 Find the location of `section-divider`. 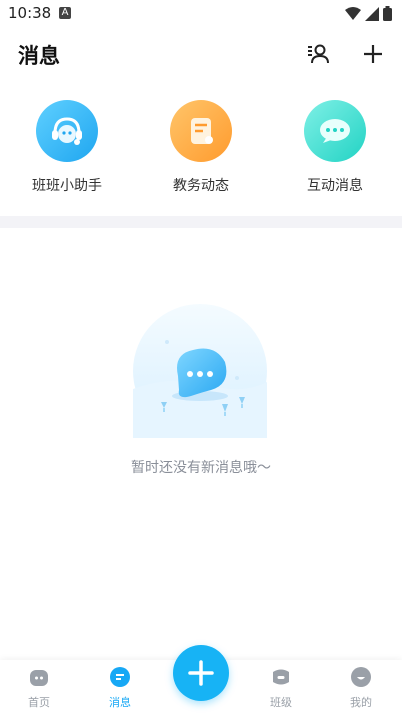

section-divider is located at coordinates (201, 222).